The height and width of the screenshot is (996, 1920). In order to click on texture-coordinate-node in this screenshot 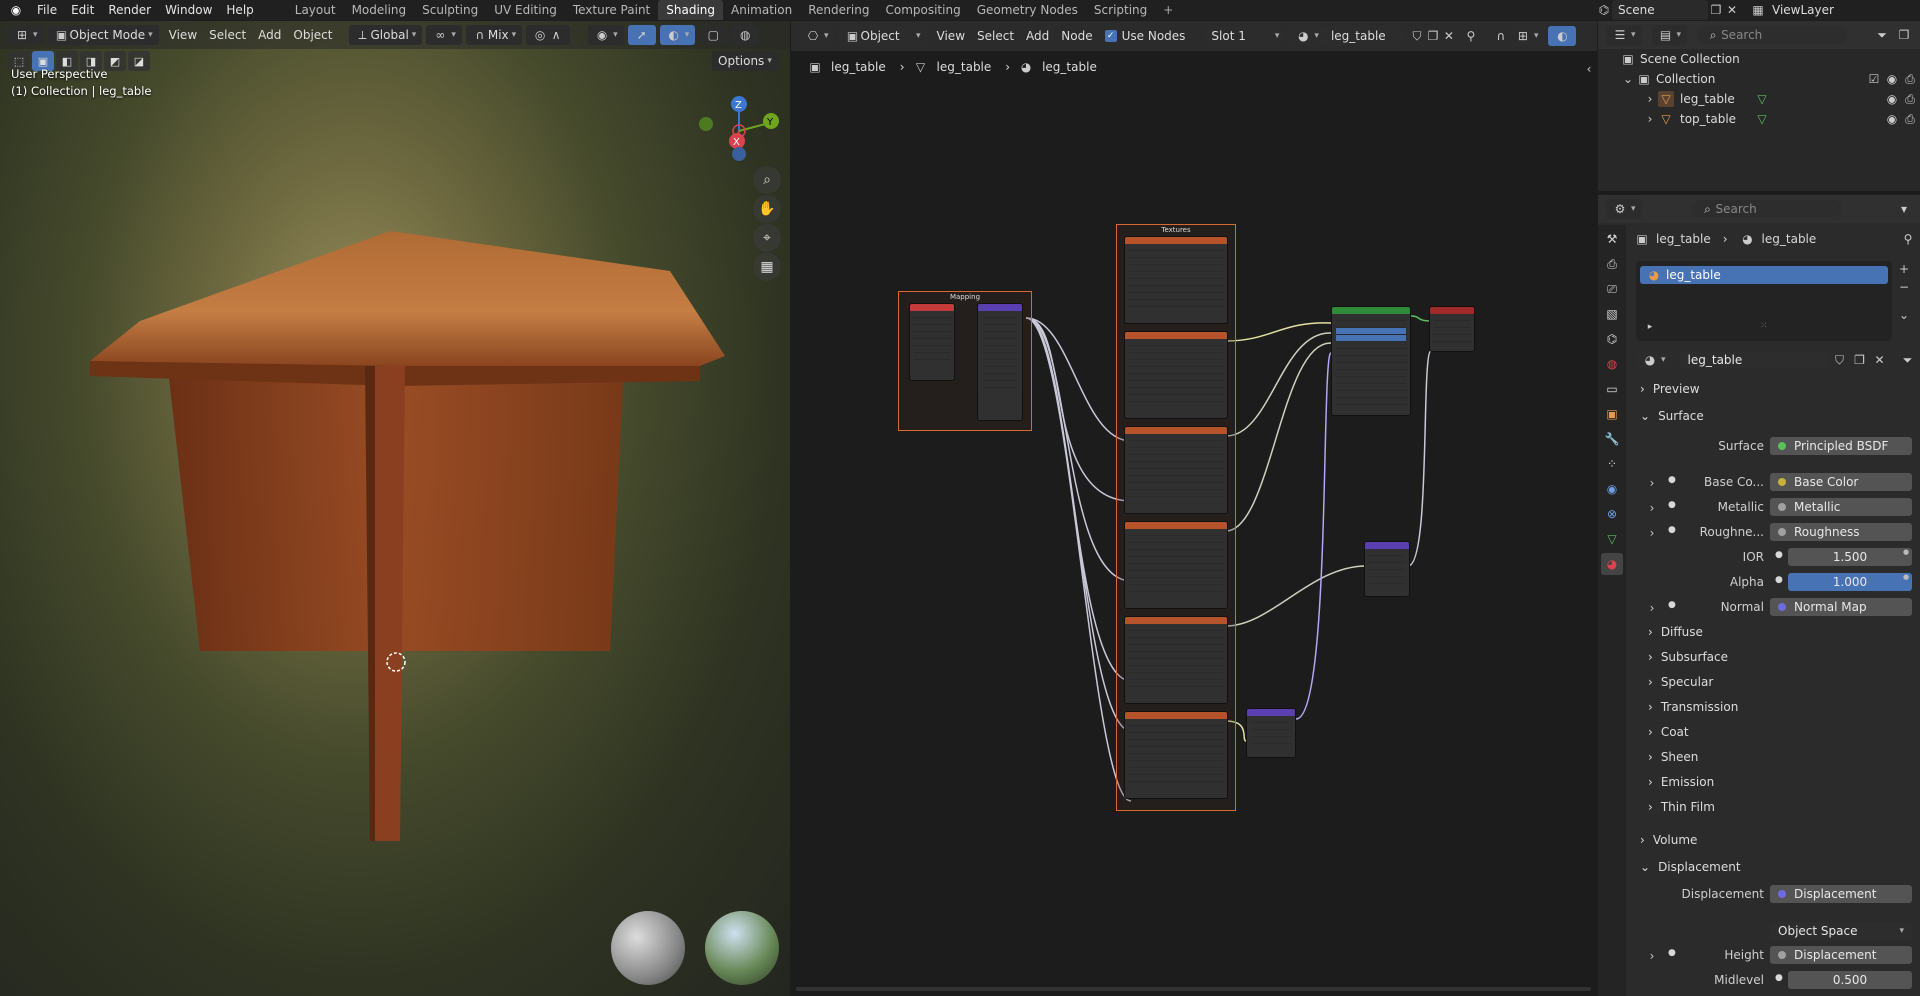, I will do `click(932, 342)`.